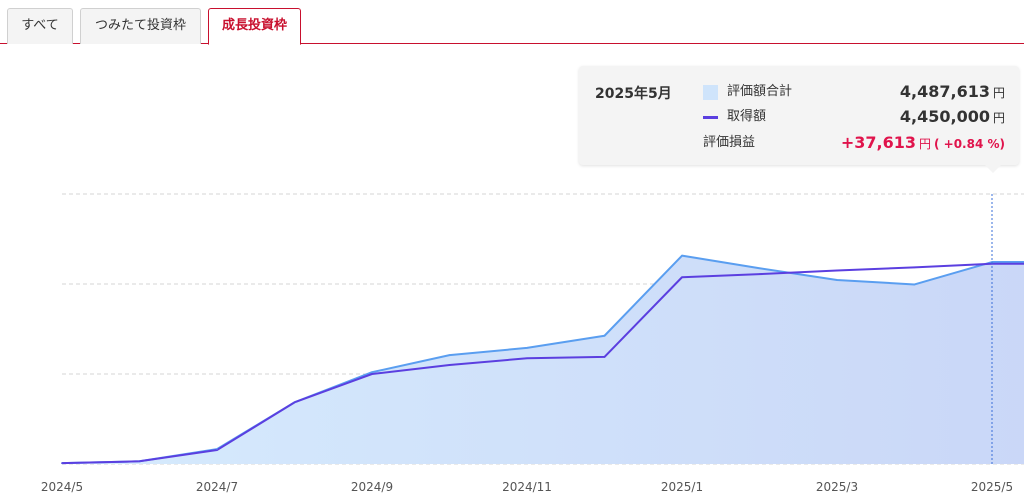 The width and height of the screenshot is (1024, 497). What do you see at coordinates (710, 117) in the screenshot?
I see `acquisition-swatch` at bounding box center [710, 117].